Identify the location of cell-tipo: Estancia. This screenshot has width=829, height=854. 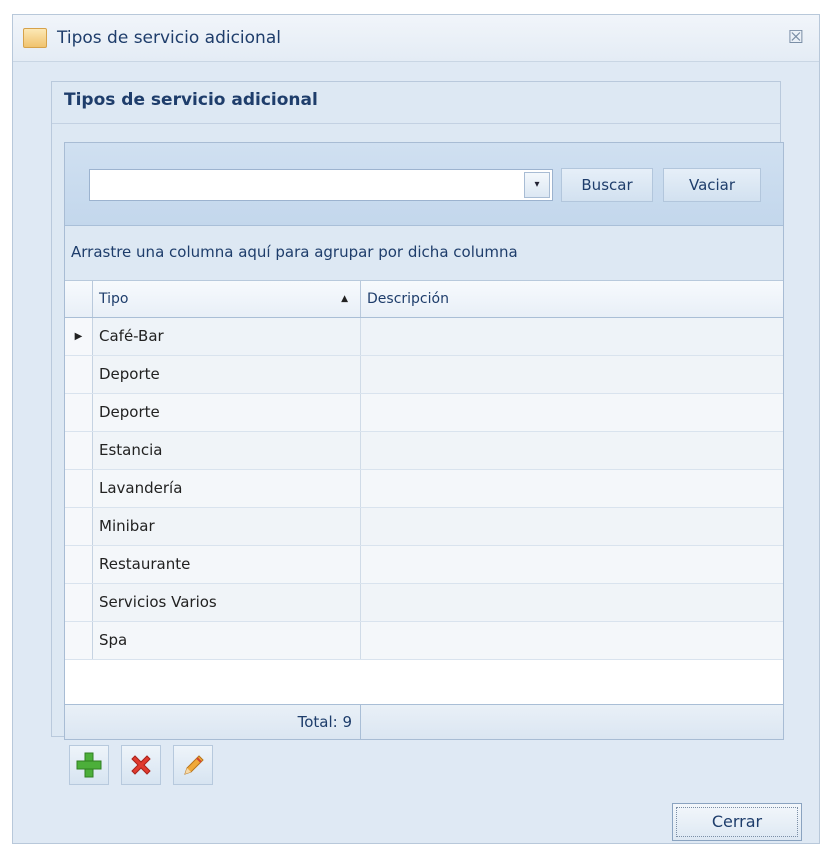
(227, 450).